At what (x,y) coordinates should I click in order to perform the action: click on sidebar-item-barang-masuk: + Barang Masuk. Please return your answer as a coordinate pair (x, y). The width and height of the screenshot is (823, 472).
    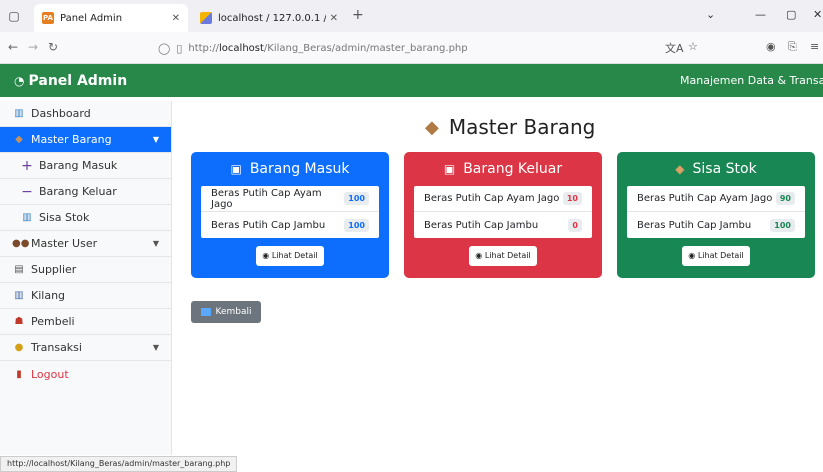
    Looking at the image, I should click on (85, 166).